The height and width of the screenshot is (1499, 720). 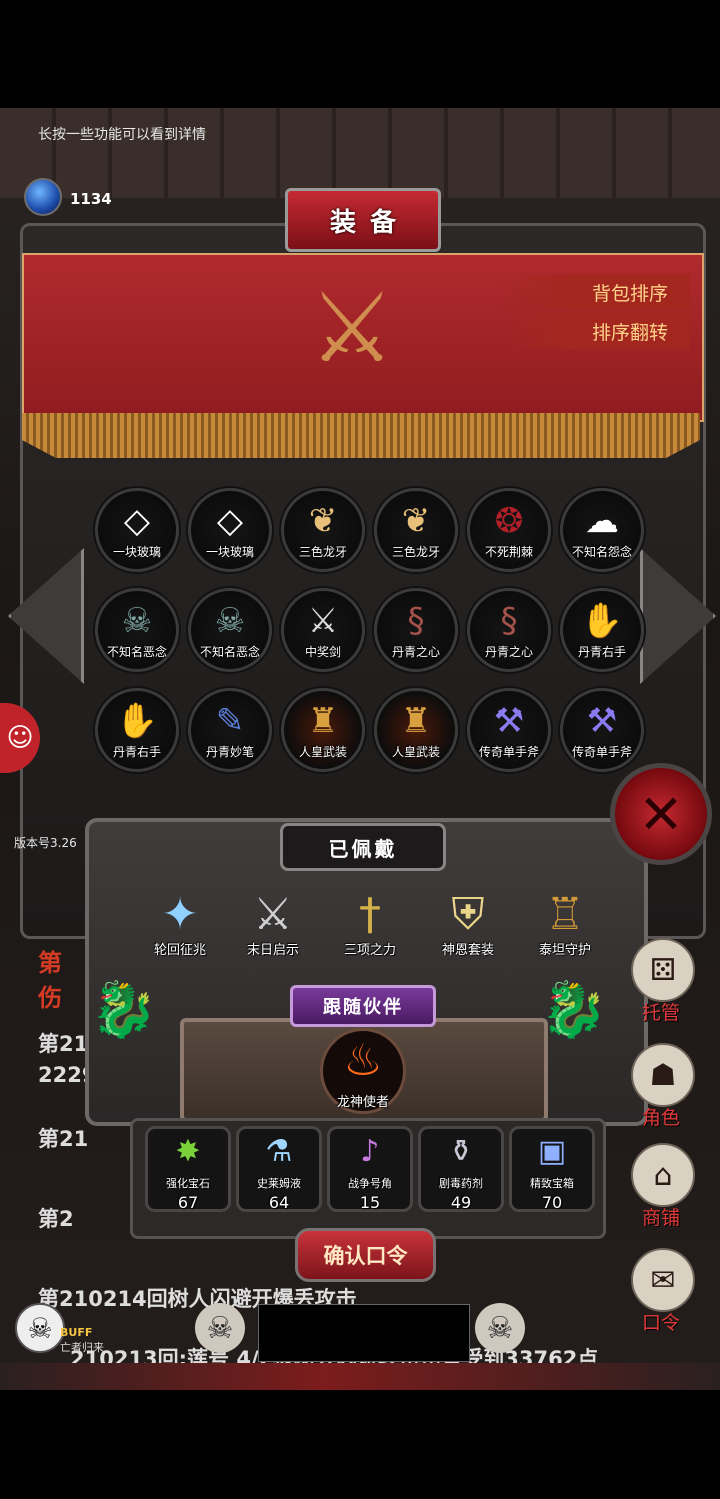 I want to click on inventory-slot: ❂ 不死荆棘, so click(x=509, y=530).